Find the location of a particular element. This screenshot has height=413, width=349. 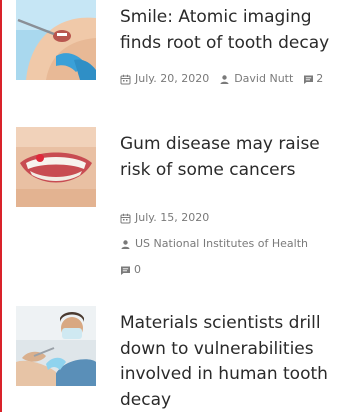

article-meta: July. 20, 2020 David Nutt 2 is located at coordinates (233, 79).